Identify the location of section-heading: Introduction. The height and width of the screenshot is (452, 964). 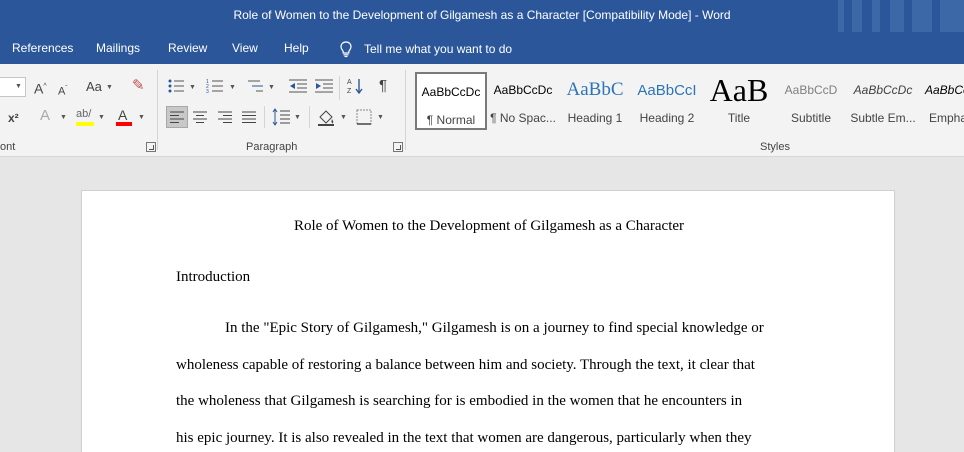
(213, 277).